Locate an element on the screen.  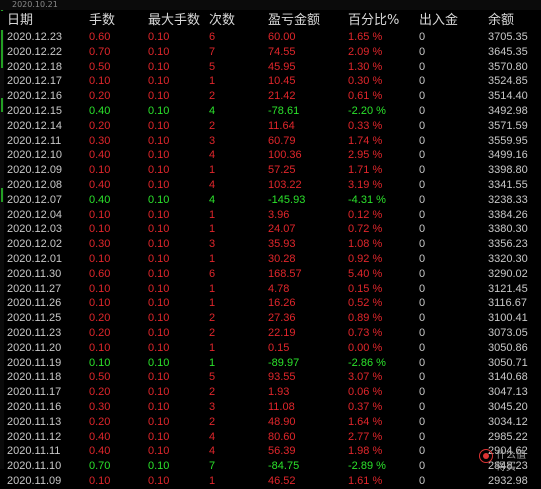
table-row: 2020.11.27 0.10 0.10 1 4.78 0.15 % 0 3121.45 is located at coordinates (270, 289).